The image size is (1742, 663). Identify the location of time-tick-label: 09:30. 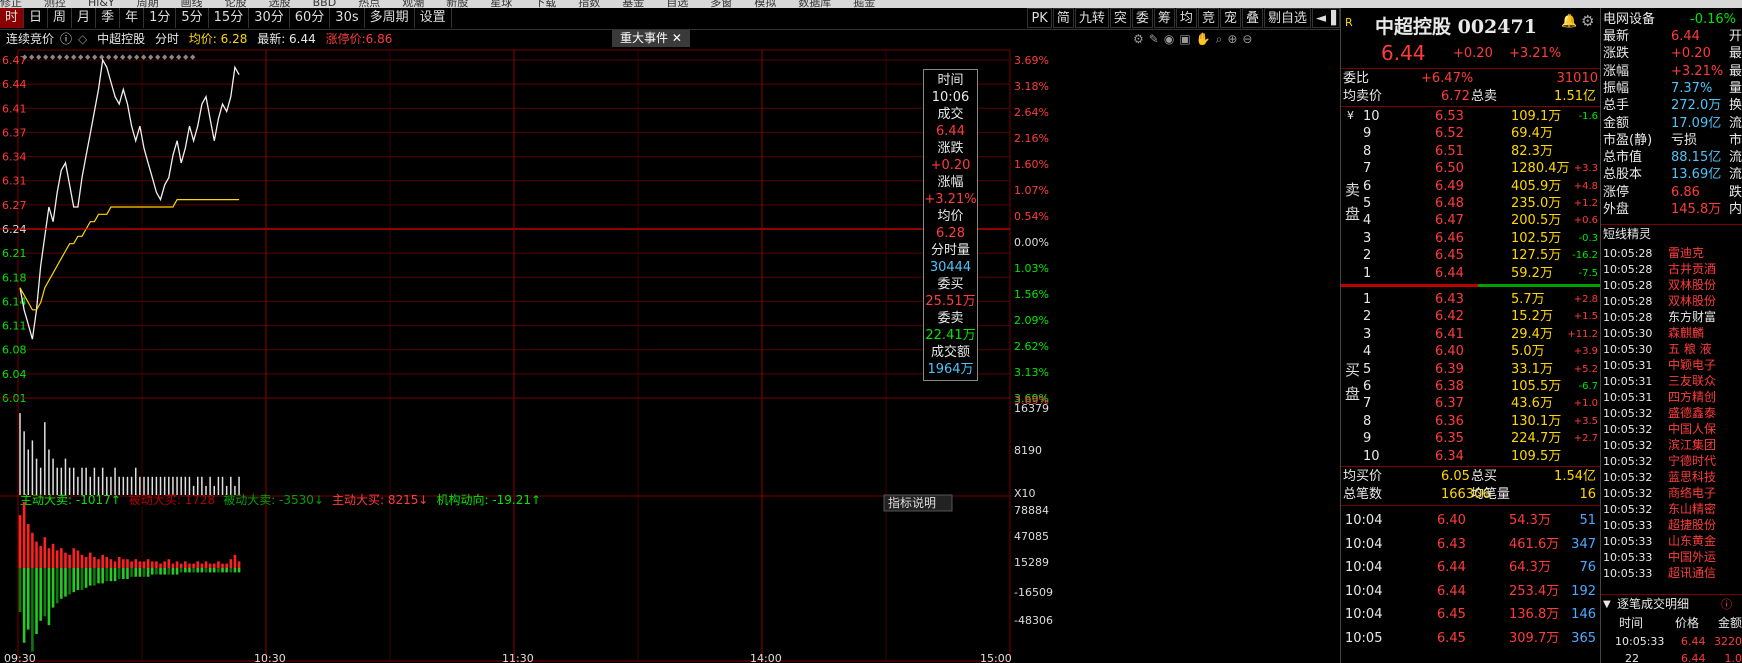
(20, 657).